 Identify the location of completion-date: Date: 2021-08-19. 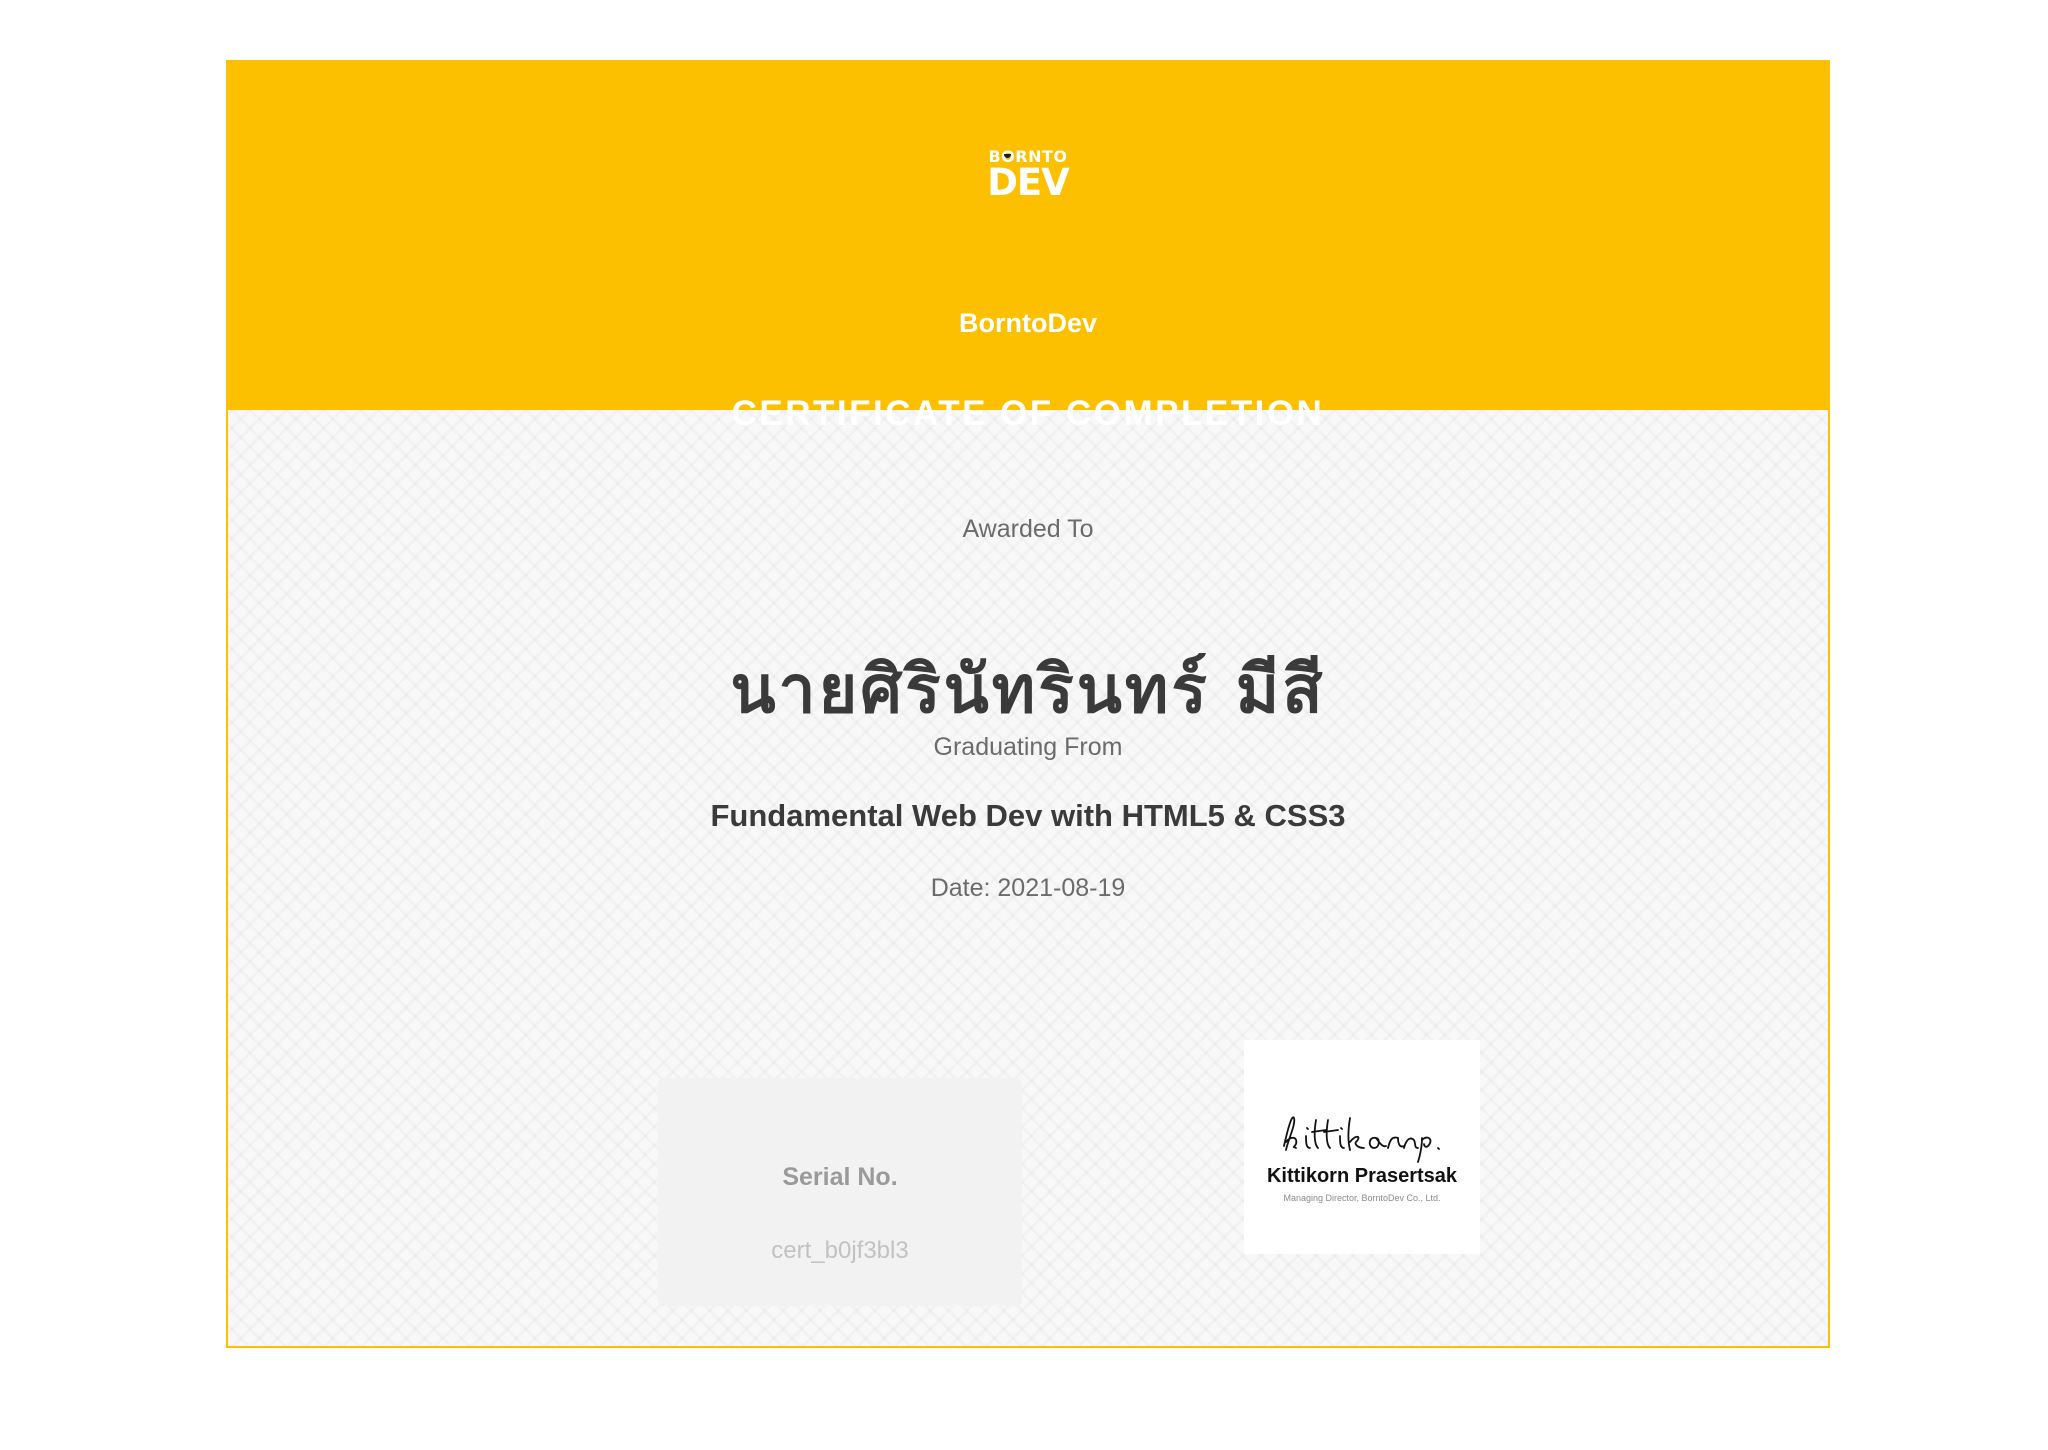
(1028, 888).